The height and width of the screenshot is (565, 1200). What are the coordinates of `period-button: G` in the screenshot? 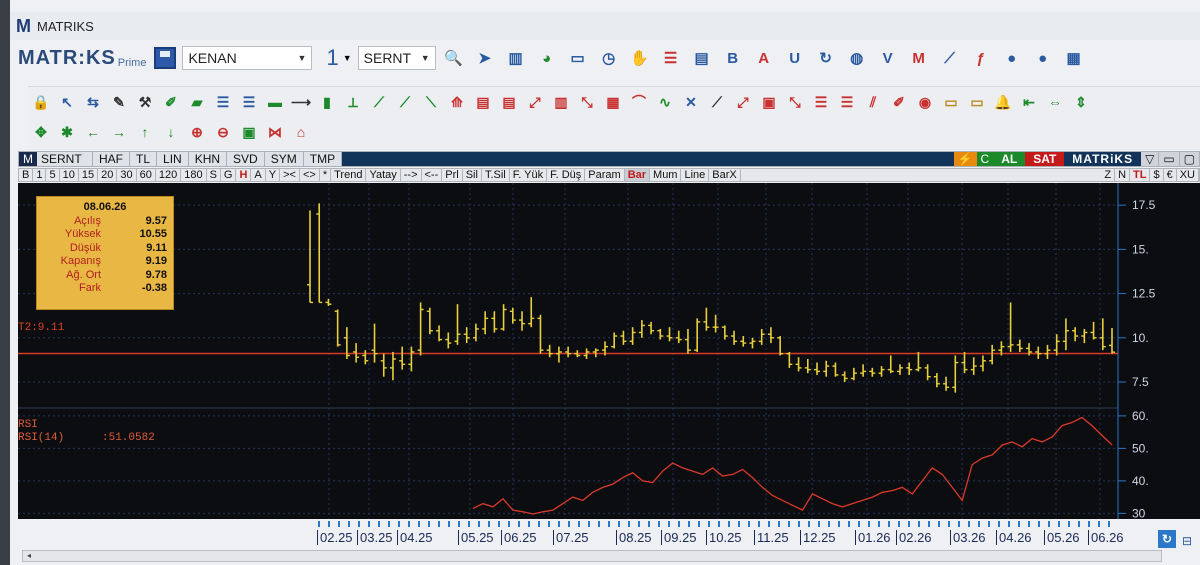 It's located at (229, 175).